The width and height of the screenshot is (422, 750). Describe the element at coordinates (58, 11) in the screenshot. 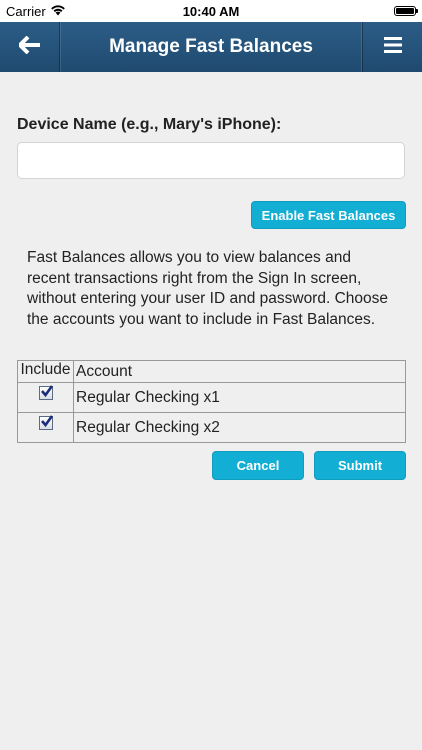

I see `wifi-icon` at that location.